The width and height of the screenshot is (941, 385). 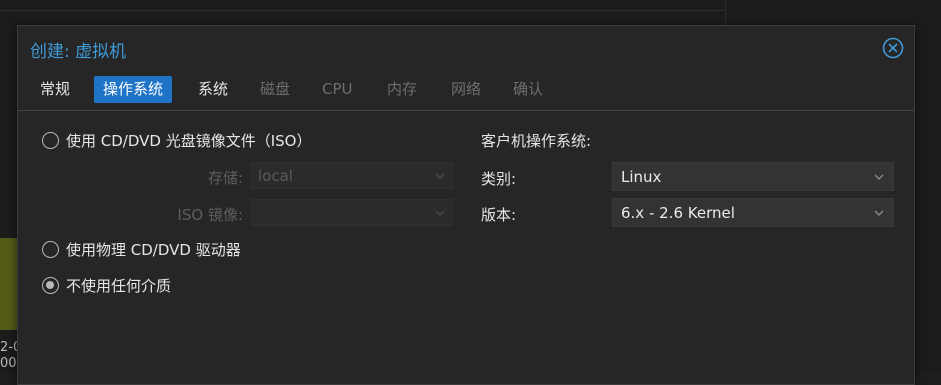 What do you see at coordinates (641, 177) in the screenshot?
I see `os-type-value: Linux` at bounding box center [641, 177].